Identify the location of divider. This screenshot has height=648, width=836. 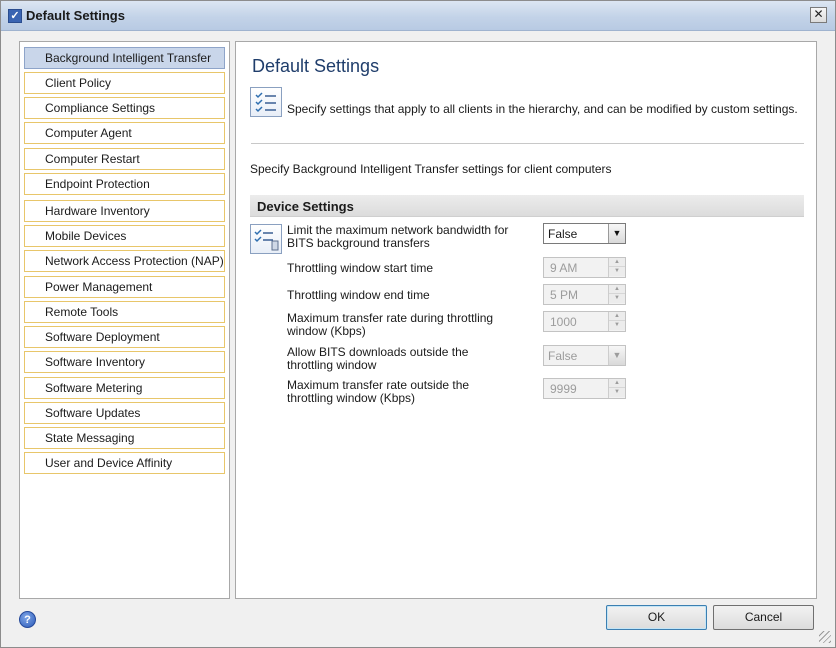
(527, 143).